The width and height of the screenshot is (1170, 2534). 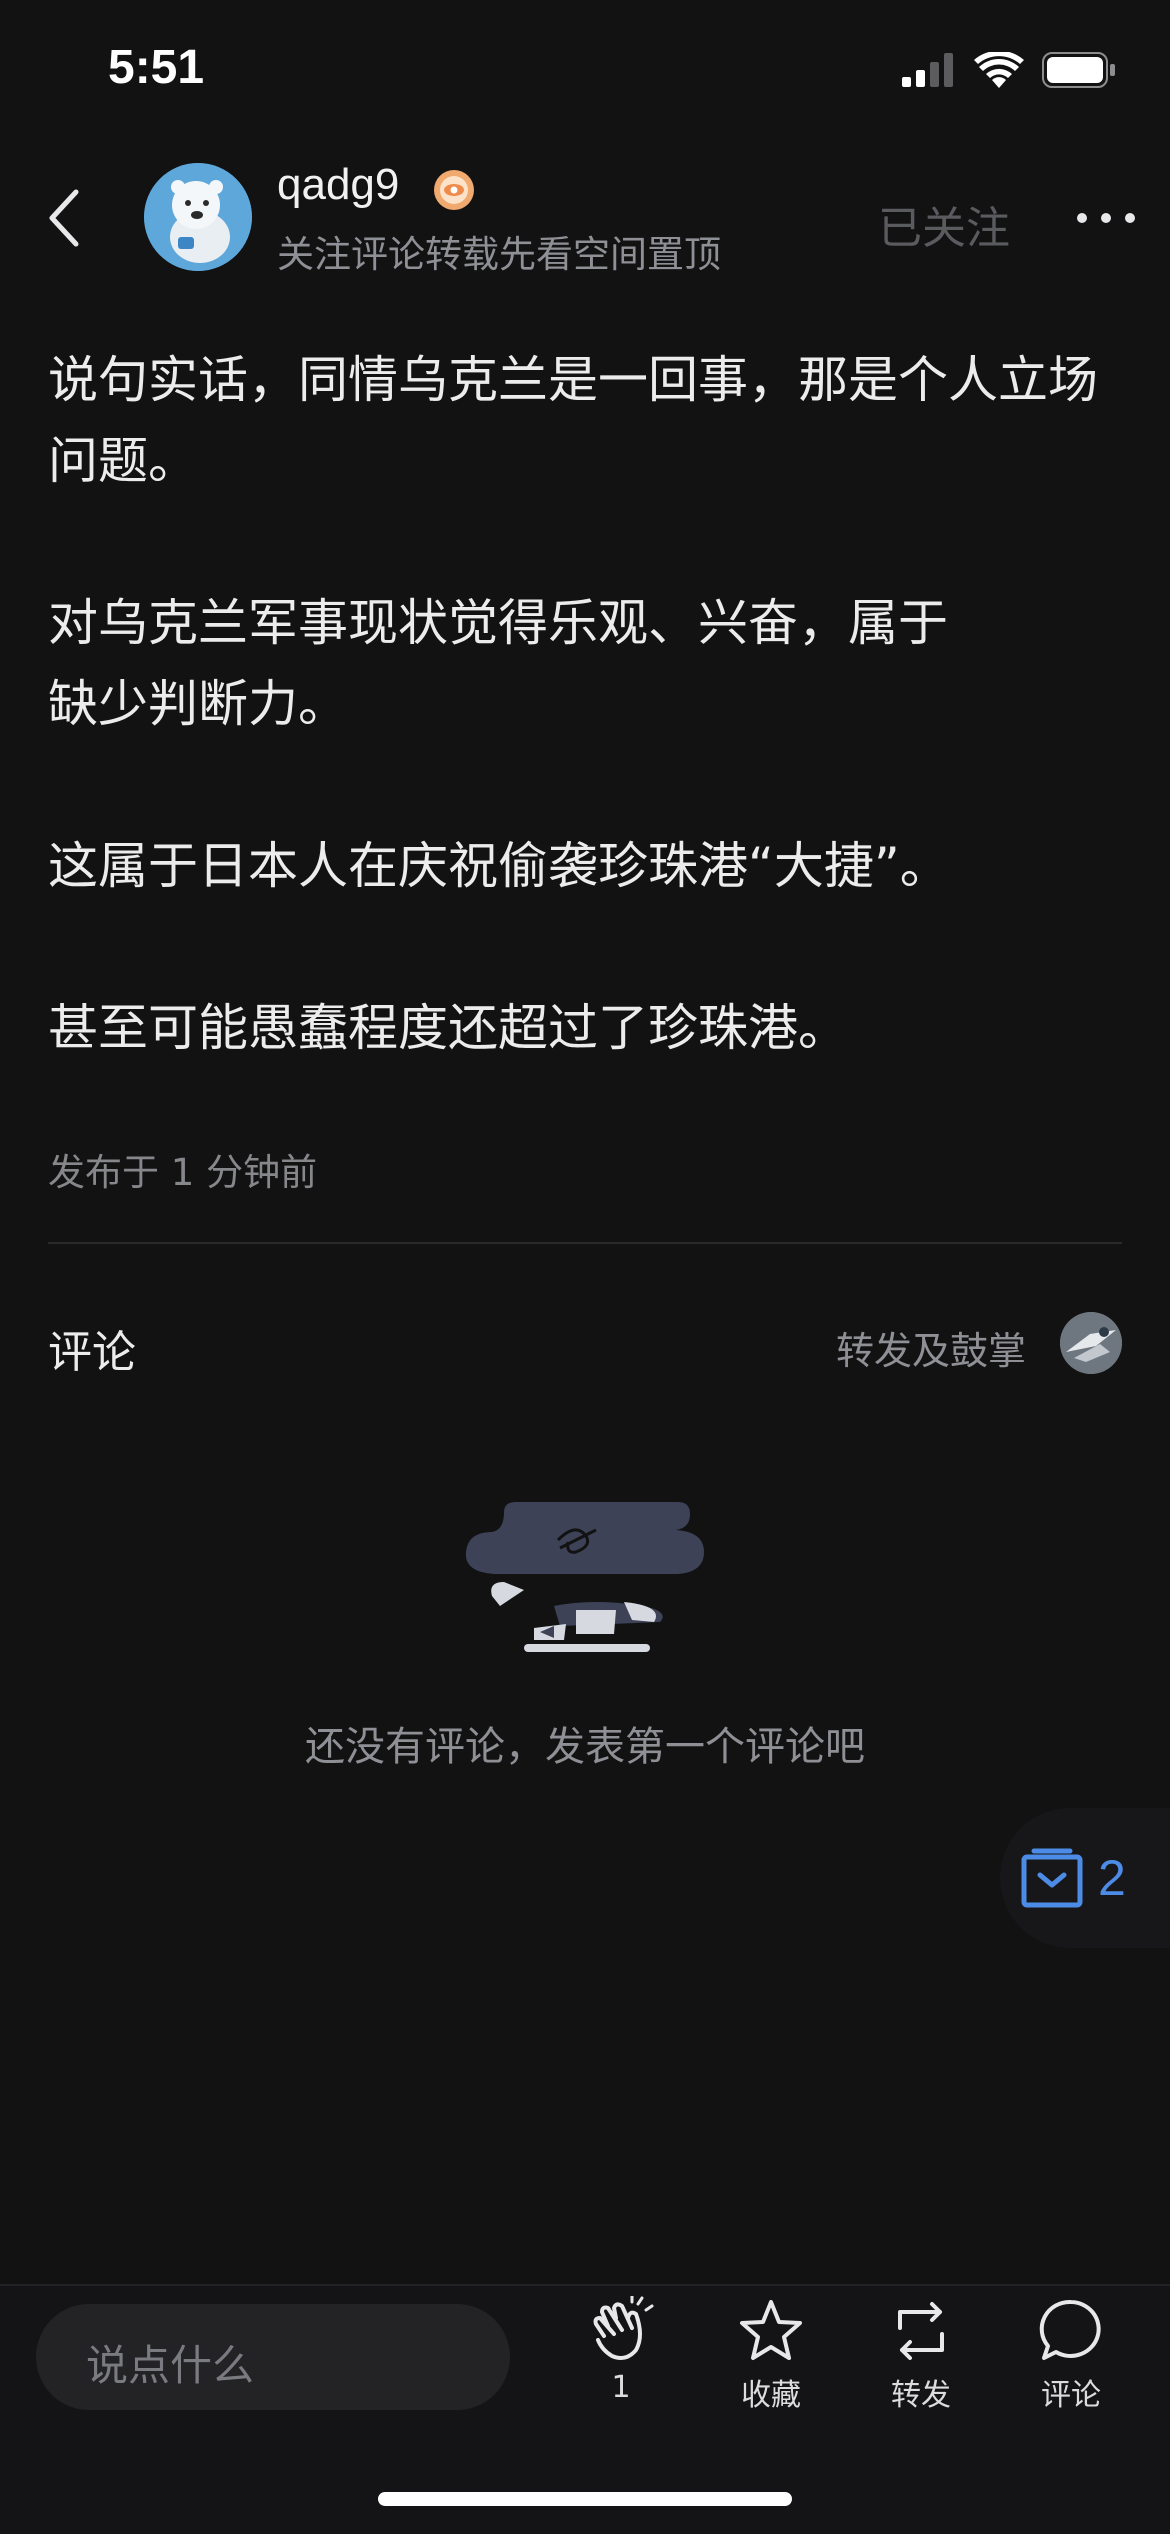 I want to click on post-paragraph: 这属于日本人在庆祝偷袭珍珠港“大捷”。, so click(x=499, y=866).